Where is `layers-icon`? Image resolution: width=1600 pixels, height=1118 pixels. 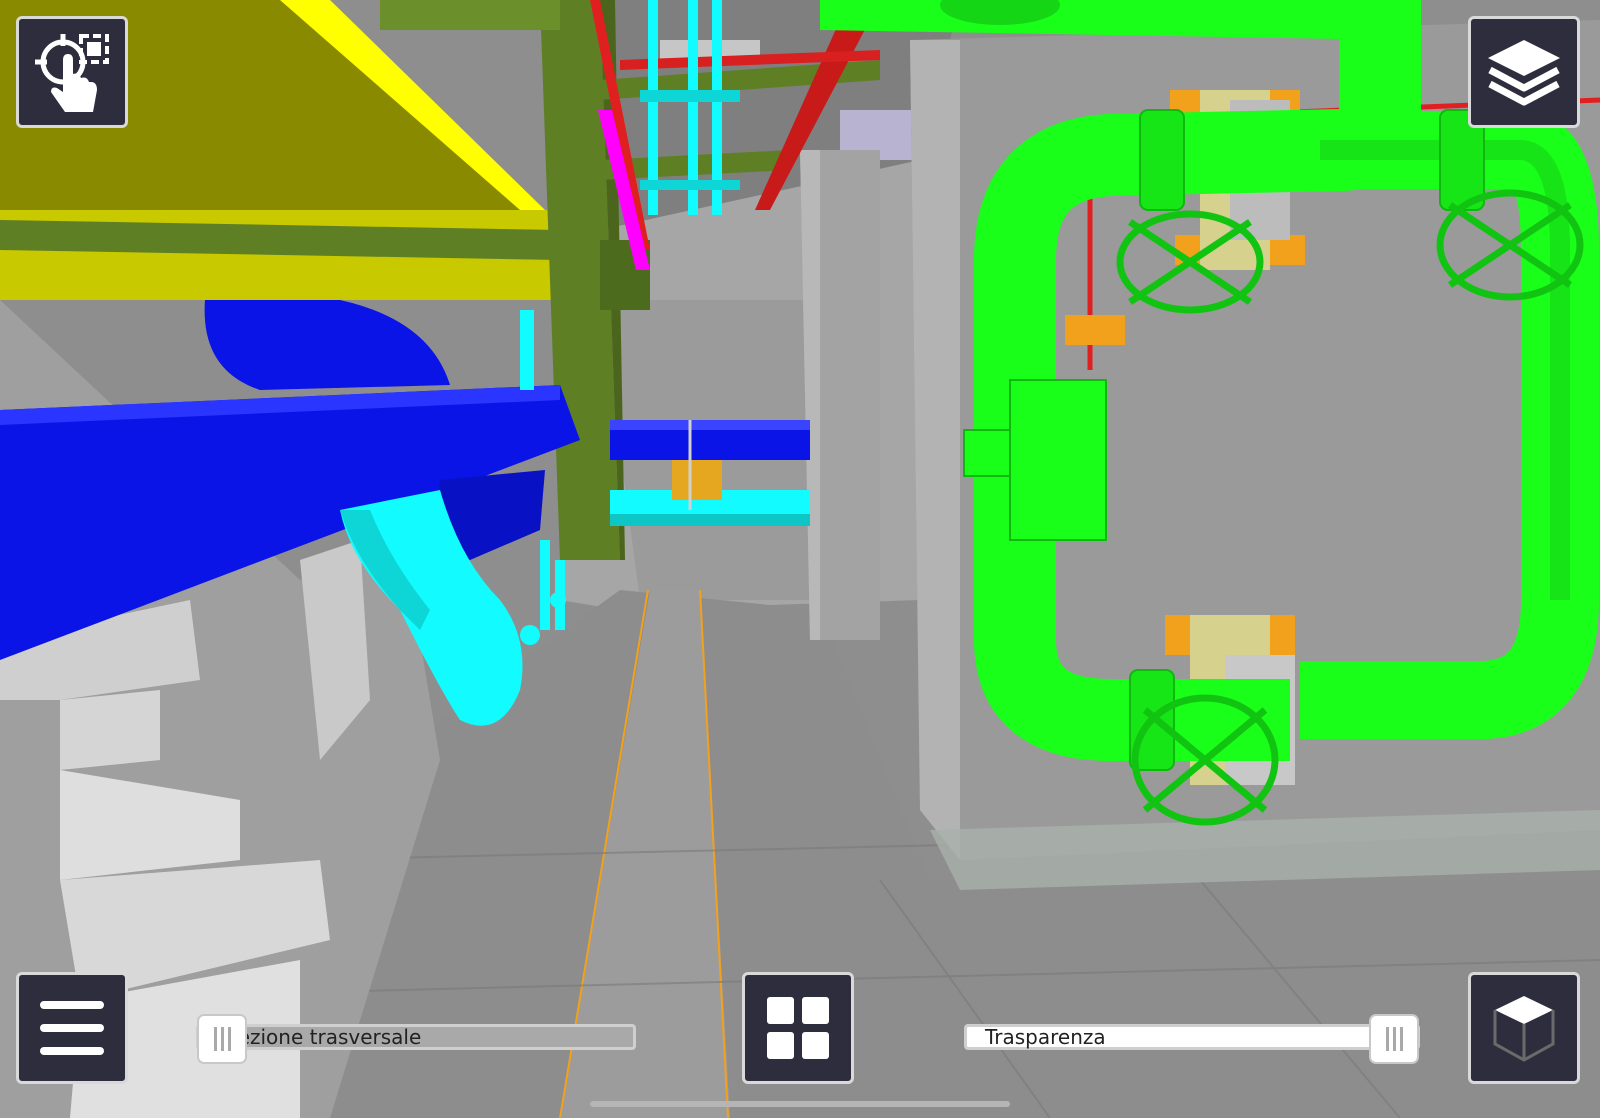 layers-icon is located at coordinates (1524, 73).